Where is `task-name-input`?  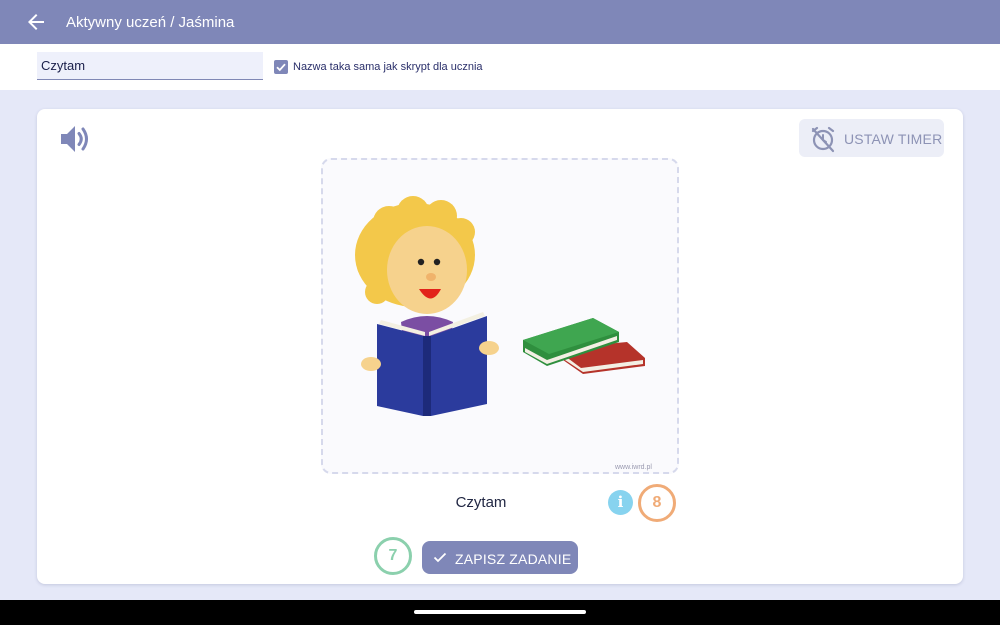
task-name-input is located at coordinates (150, 66).